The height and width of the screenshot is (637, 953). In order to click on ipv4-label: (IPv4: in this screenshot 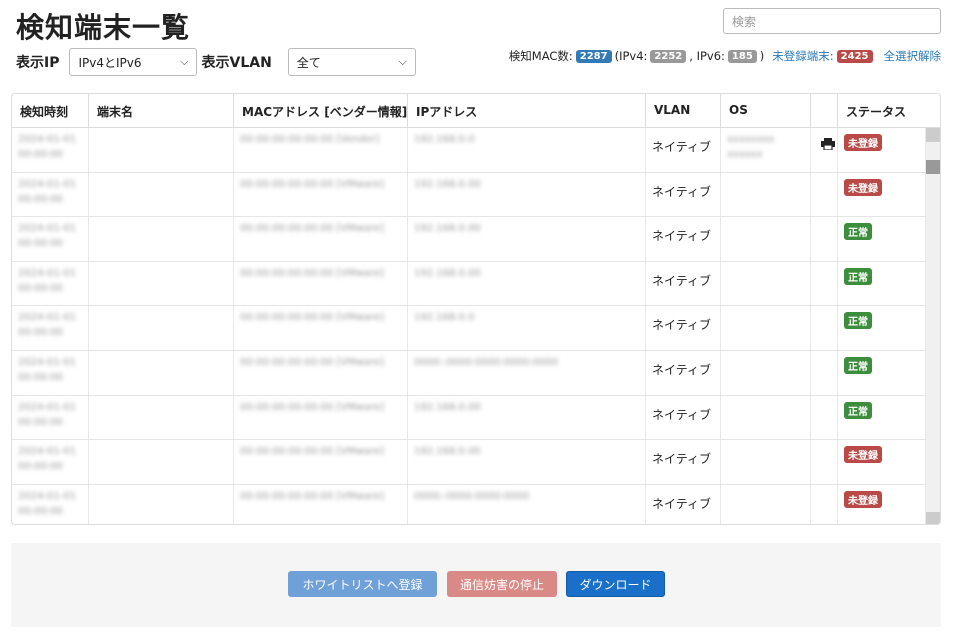, I will do `click(631, 56)`.